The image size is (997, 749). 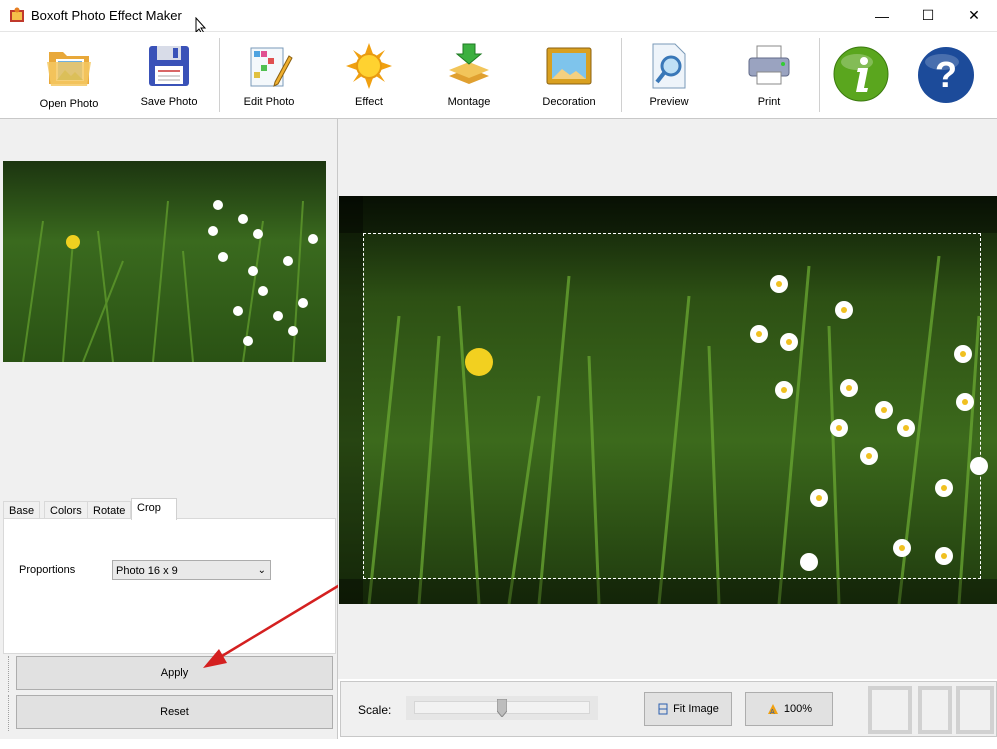 I want to click on folder-photo-icon, so click(x=69, y=69).